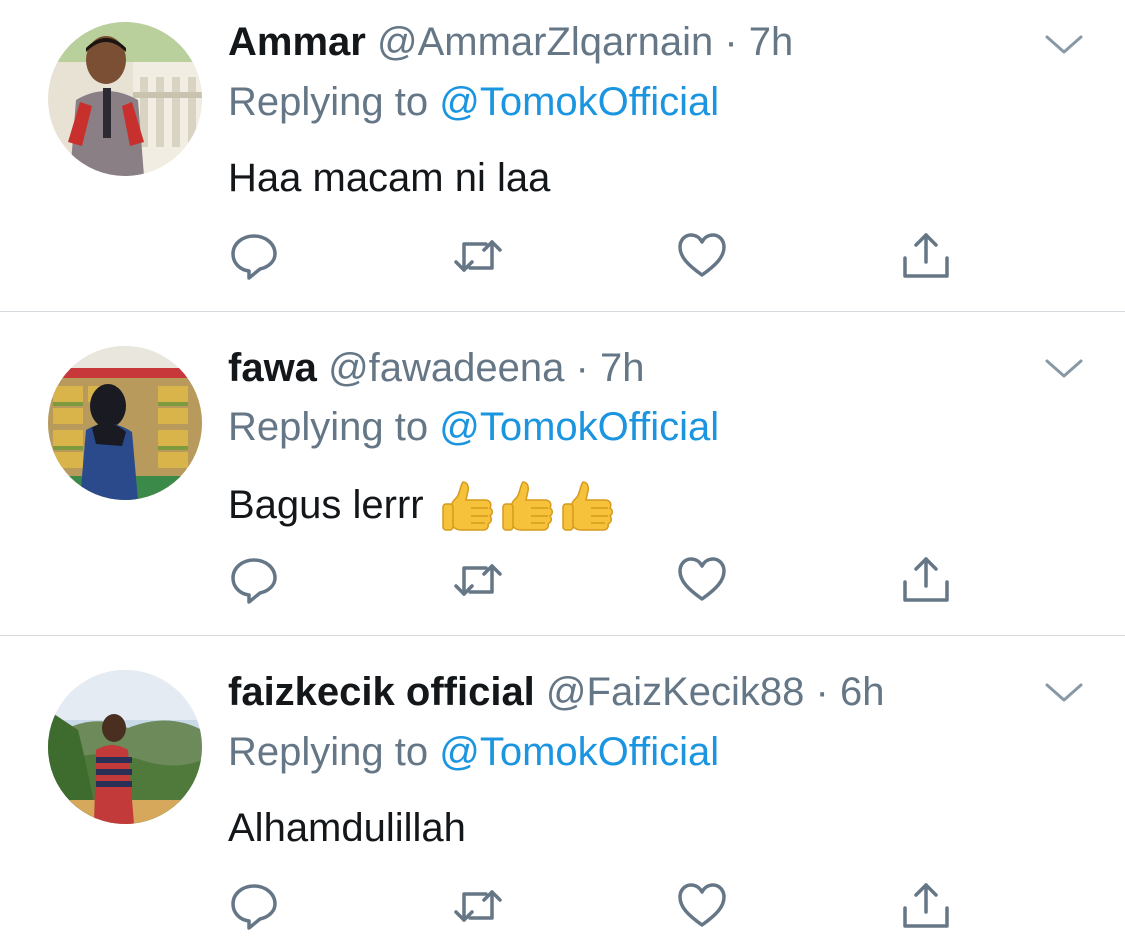  What do you see at coordinates (545, 42) in the screenshot?
I see `user-handle: @AmmarZlqarnain` at bounding box center [545, 42].